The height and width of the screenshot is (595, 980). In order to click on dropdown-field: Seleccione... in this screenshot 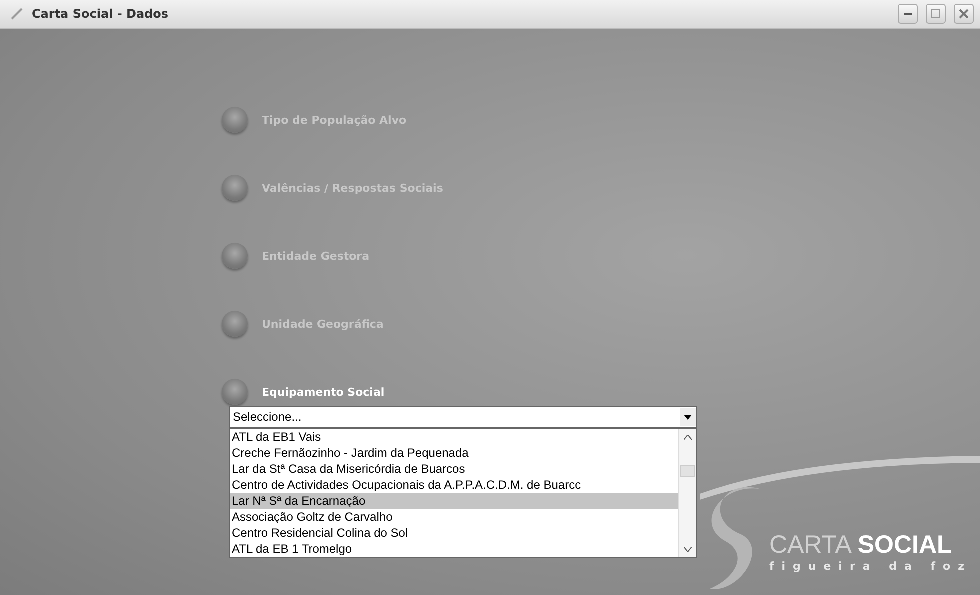, I will do `click(463, 417)`.